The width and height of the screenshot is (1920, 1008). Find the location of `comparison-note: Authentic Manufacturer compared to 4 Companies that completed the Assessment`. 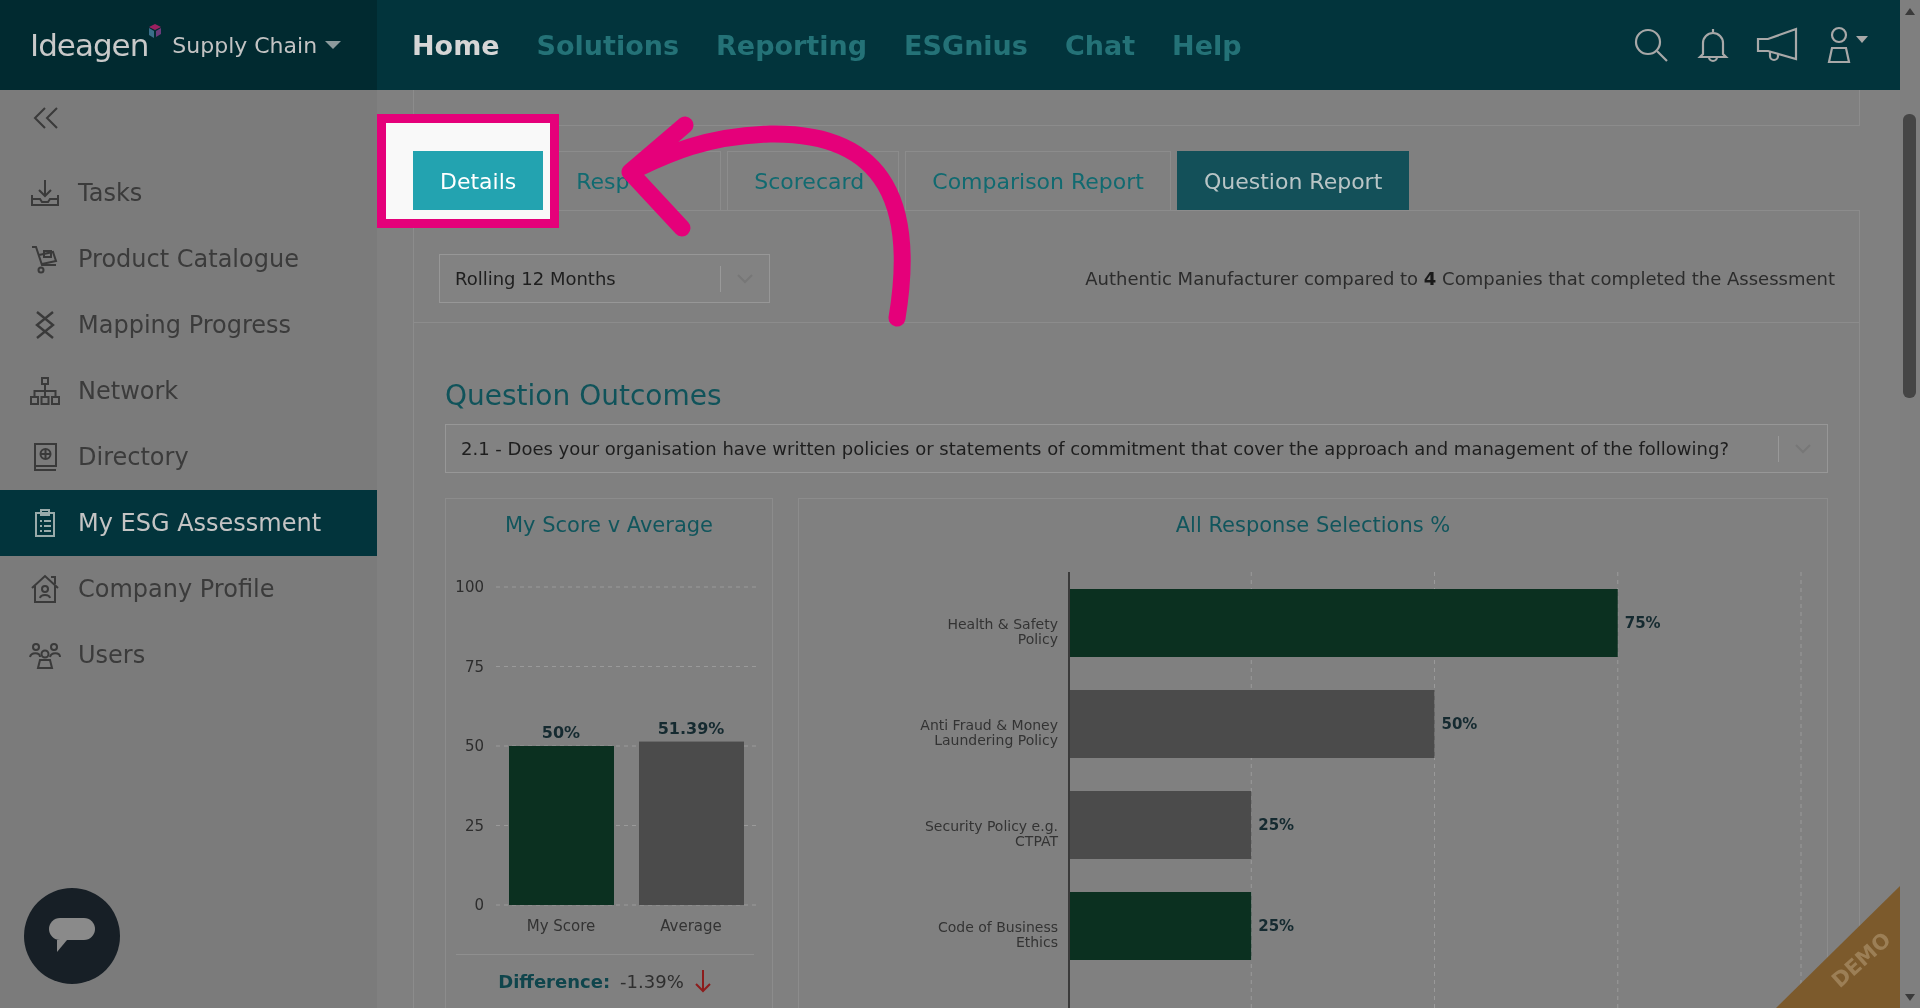

comparison-note: Authentic Manufacturer compared to 4 Companies that completed the Assessment is located at coordinates (1460, 278).